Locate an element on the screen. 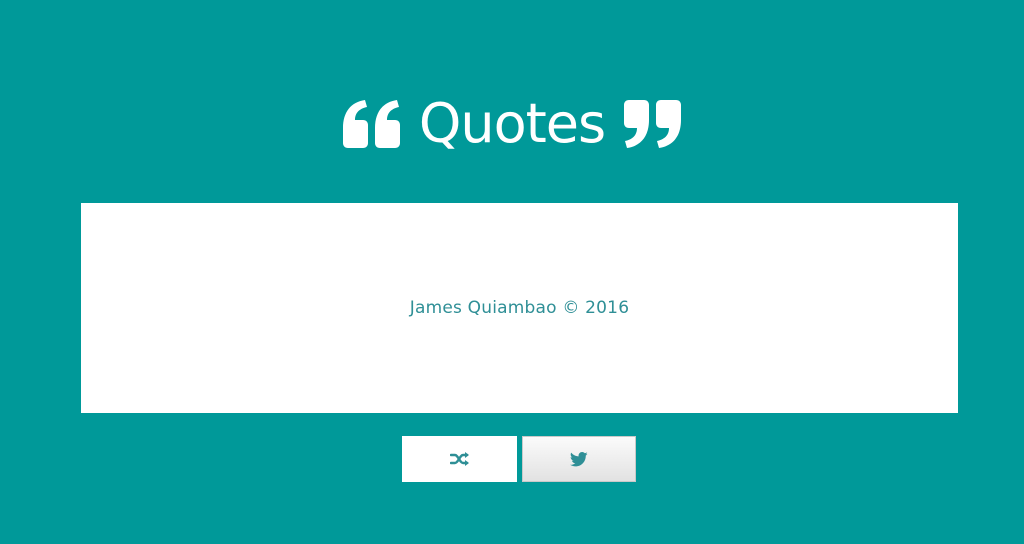 The width and height of the screenshot is (1024, 544). shuffle-icon is located at coordinates (459, 459).